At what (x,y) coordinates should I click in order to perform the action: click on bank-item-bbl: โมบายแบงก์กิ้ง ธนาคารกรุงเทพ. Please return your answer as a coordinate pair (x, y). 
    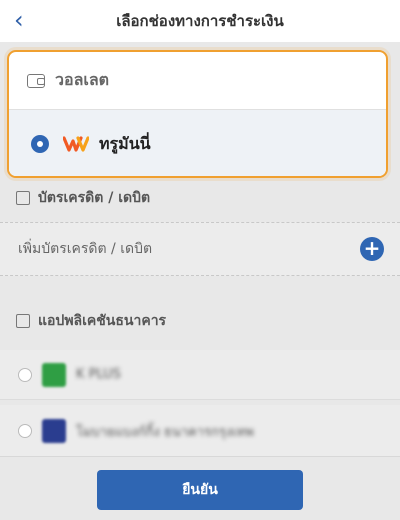
    Looking at the image, I should click on (200, 431).